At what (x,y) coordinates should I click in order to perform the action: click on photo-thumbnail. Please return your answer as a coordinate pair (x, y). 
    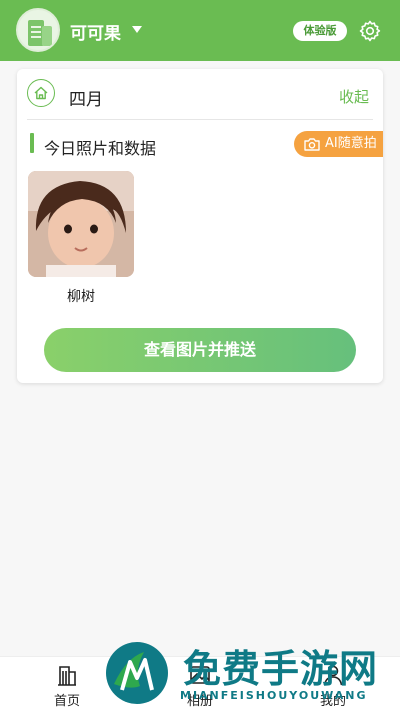
    Looking at the image, I should click on (81, 224).